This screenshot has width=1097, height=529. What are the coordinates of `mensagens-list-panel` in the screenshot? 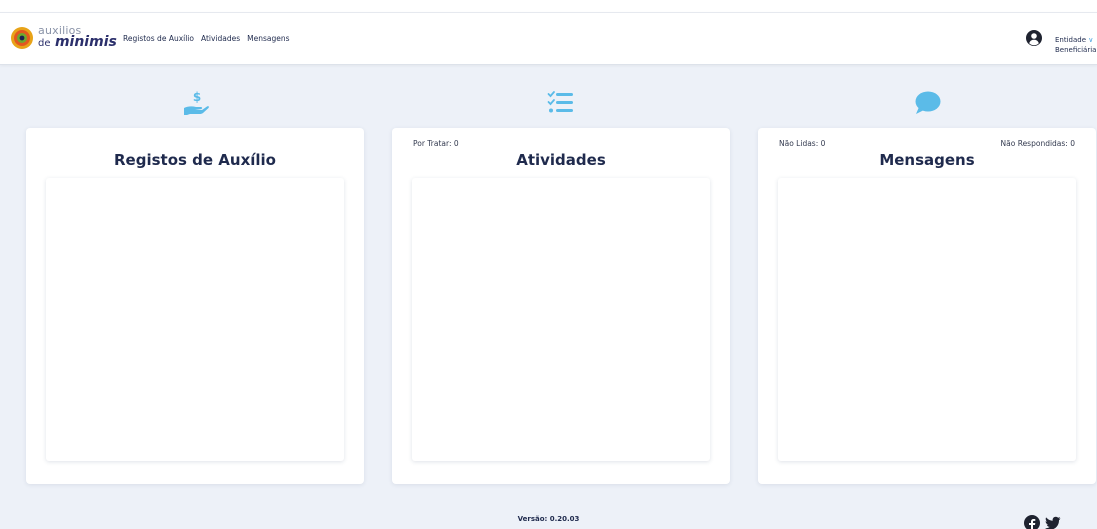 It's located at (927, 319).